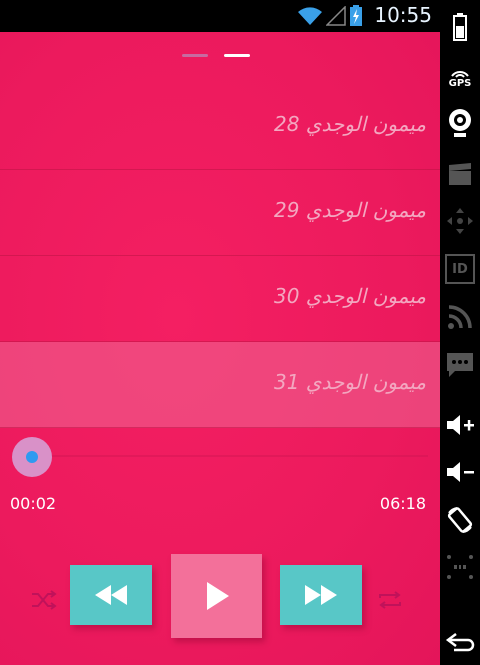 The width and height of the screenshot is (480, 665). I want to click on shuffle-icon, so click(44, 600).